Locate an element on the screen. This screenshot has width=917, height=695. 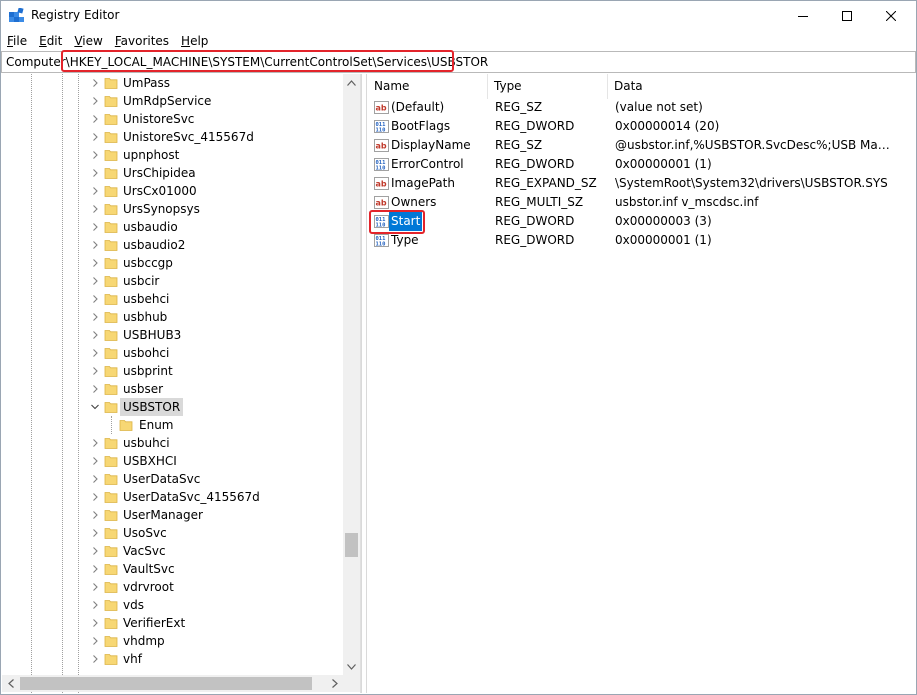
tree-item: usbcir is located at coordinates (172, 281).